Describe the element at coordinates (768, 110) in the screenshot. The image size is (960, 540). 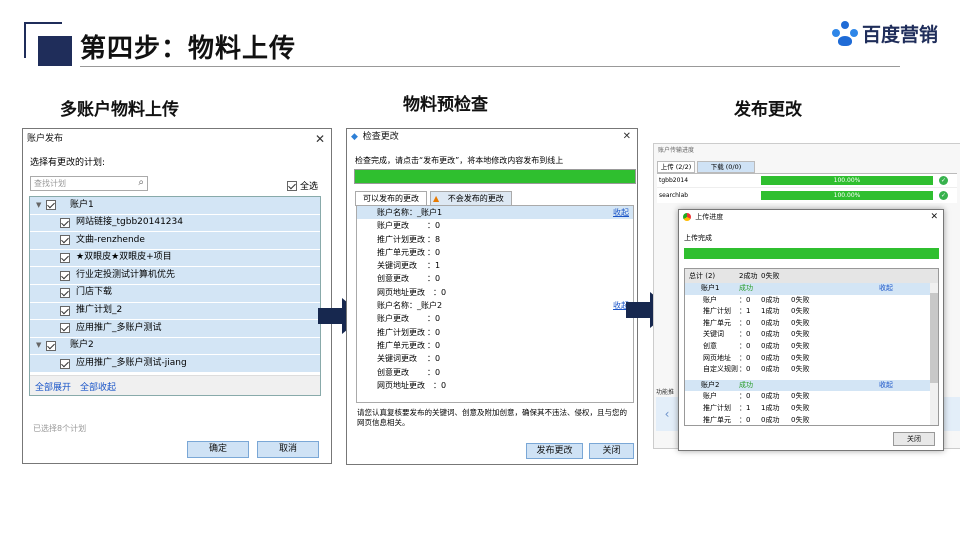
I see `section-title-publish: 发布更改` at that location.